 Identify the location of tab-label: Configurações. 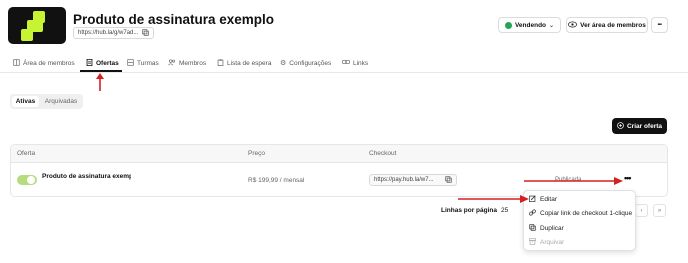
(310, 63).